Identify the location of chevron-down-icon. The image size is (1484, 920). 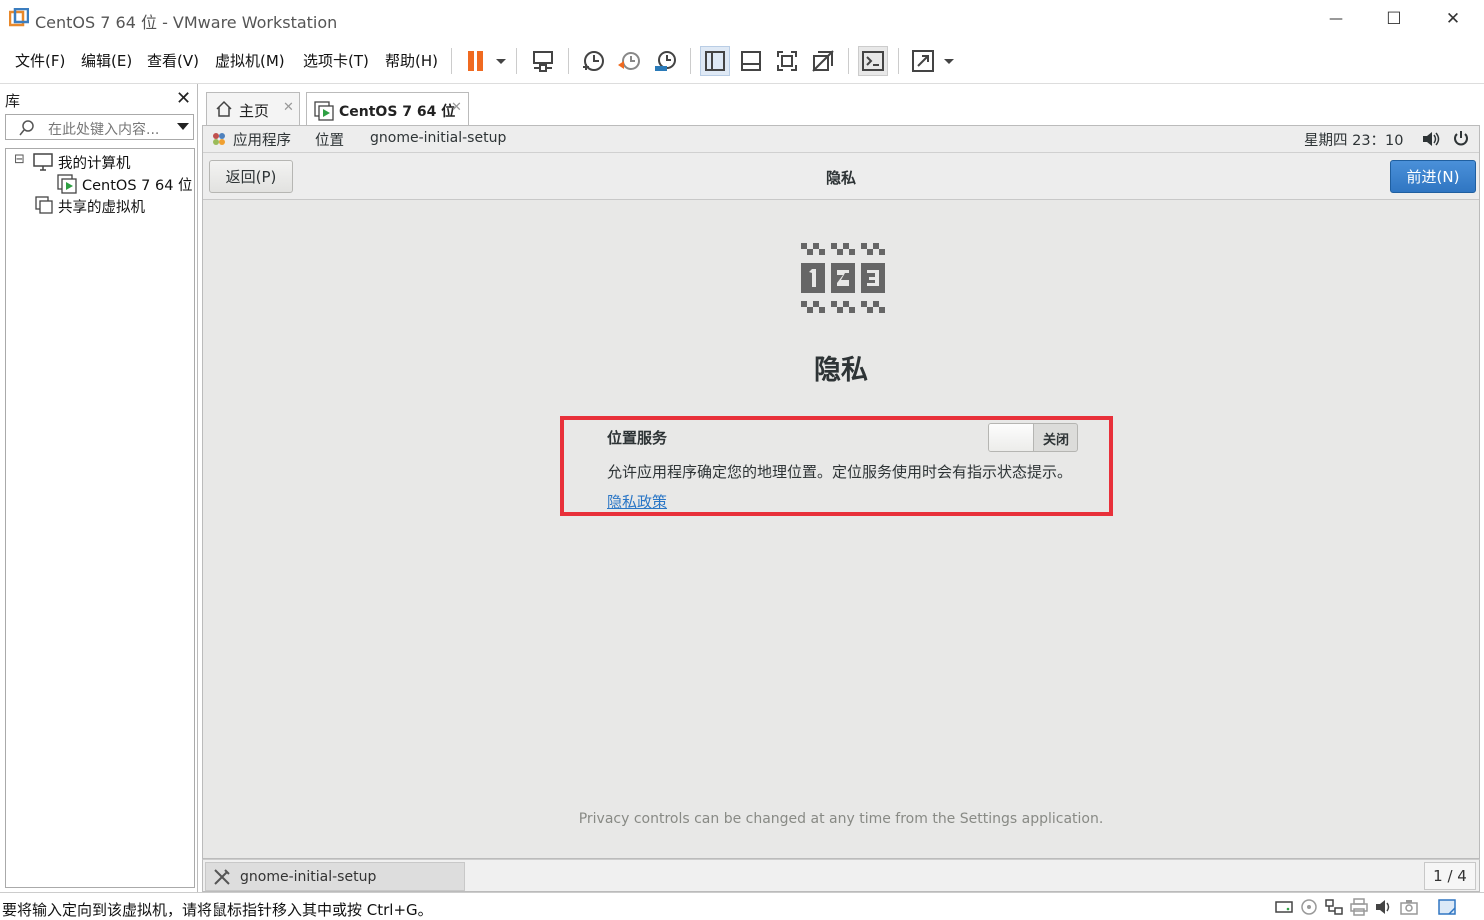
(183, 127).